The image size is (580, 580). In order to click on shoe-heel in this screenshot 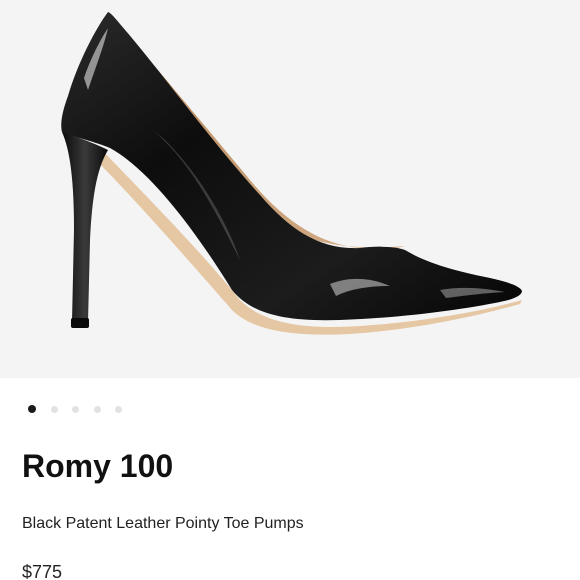, I will do `click(85, 228)`.